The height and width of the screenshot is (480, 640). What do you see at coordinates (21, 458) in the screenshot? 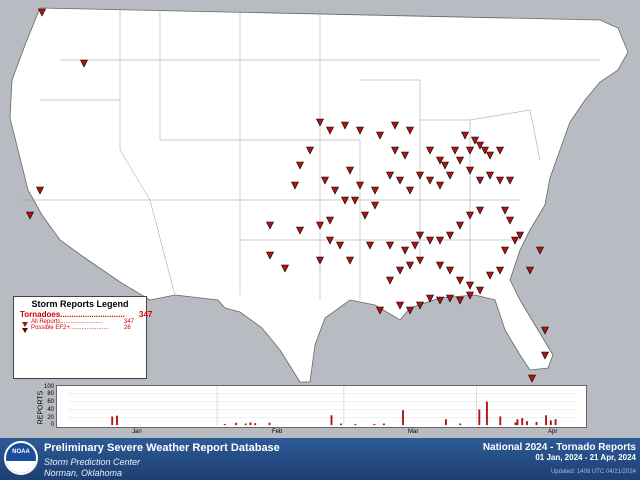
I see `noaa-logo: NOAA` at bounding box center [21, 458].